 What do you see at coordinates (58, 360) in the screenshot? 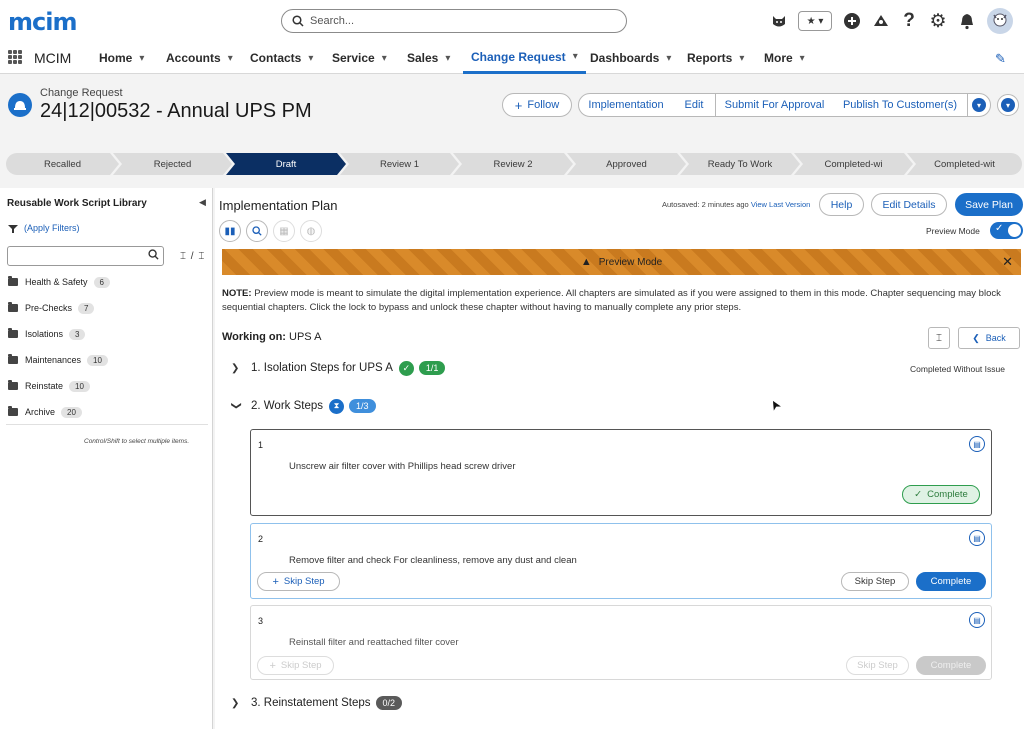
I see `library-item-maintenances: Maintenances 10` at bounding box center [58, 360].